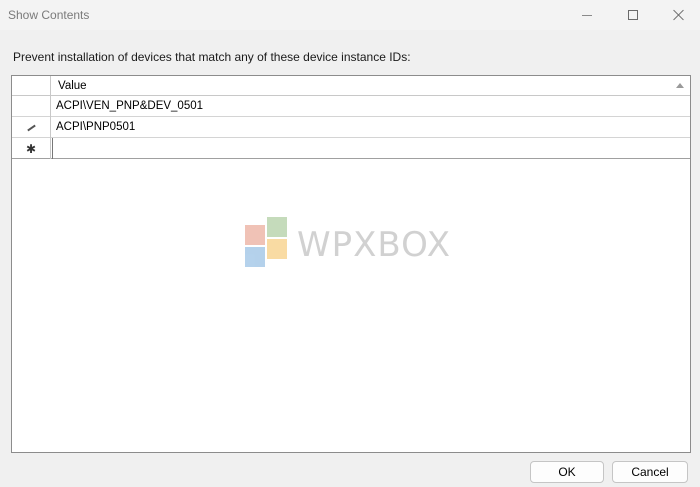 This screenshot has height=487, width=700. Describe the element at coordinates (567, 472) in the screenshot. I see `ok-button: OK` at that location.